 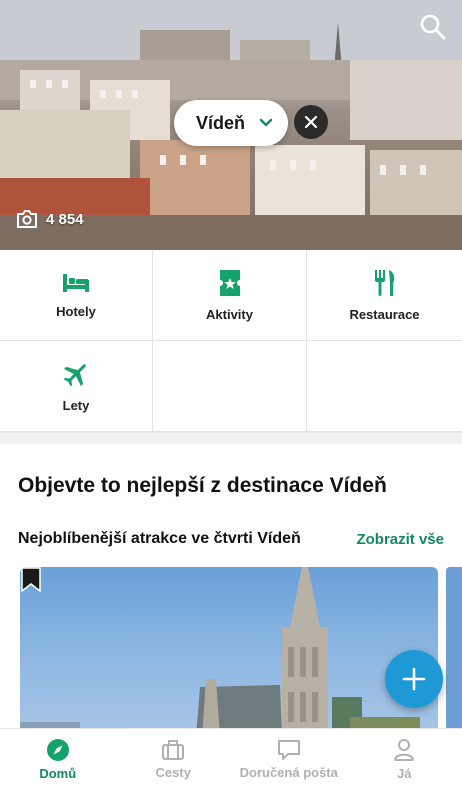 What do you see at coordinates (229, 282) in the screenshot?
I see `ticket-icon` at bounding box center [229, 282].